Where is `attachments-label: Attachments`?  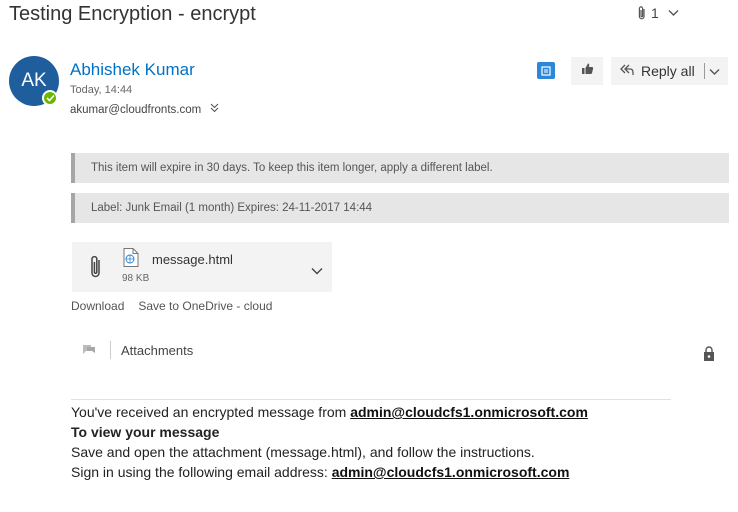 attachments-label: Attachments is located at coordinates (157, 350).